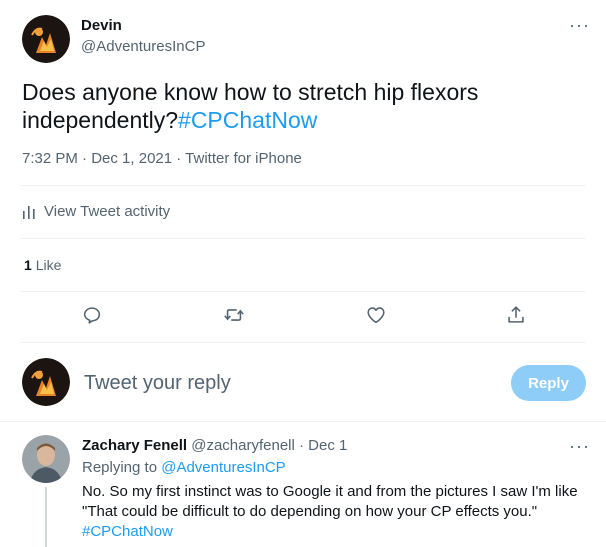 Image resolution: width=606 pixels, height=547 pixels. What do you see at coordinates (247, 120) in the screenshot?
I see `tweet-hashtag: #CPChatNow` at bounding box center [247, 120].